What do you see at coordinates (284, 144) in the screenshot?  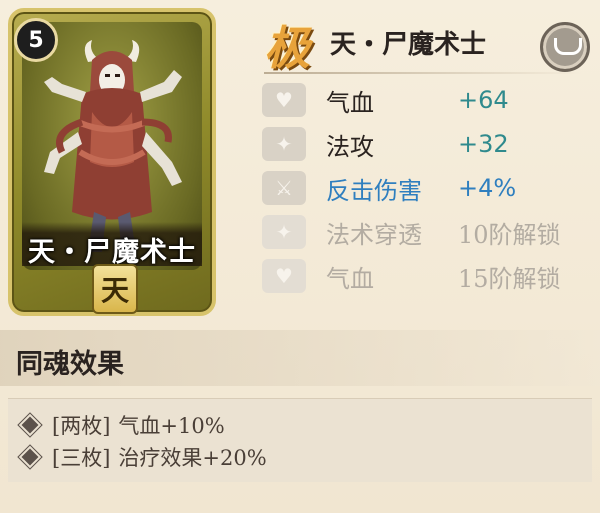 I see `attack-icon: ✦` at bounding box center [284, 144].